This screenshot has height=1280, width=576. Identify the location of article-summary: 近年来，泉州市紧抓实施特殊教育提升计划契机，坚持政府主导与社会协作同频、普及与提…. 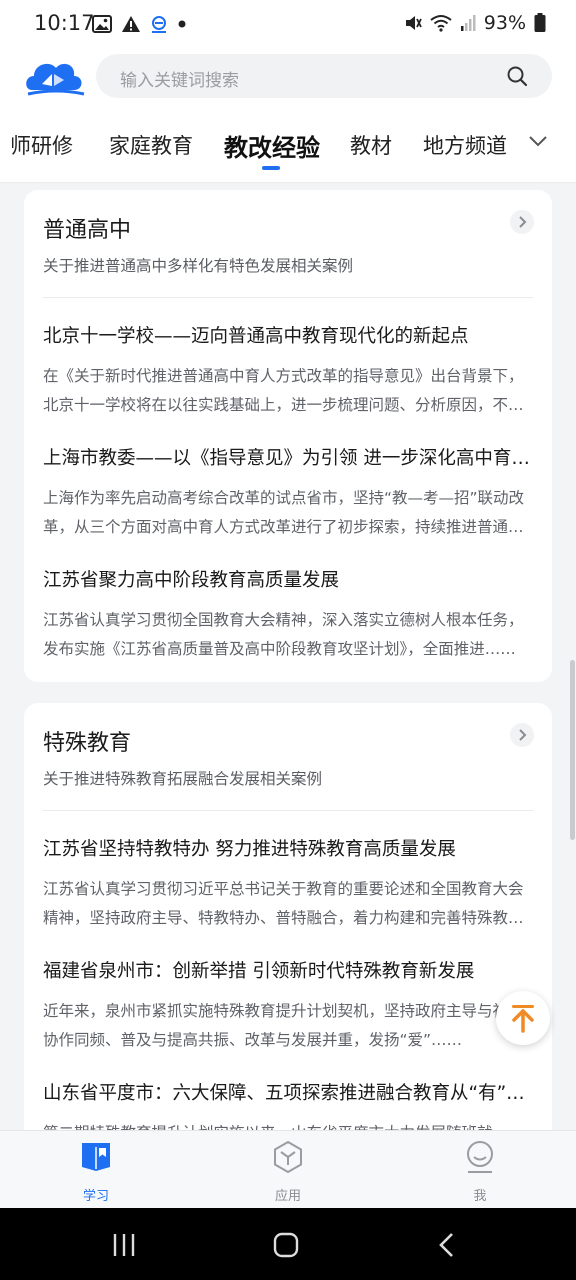
(283, 1025).